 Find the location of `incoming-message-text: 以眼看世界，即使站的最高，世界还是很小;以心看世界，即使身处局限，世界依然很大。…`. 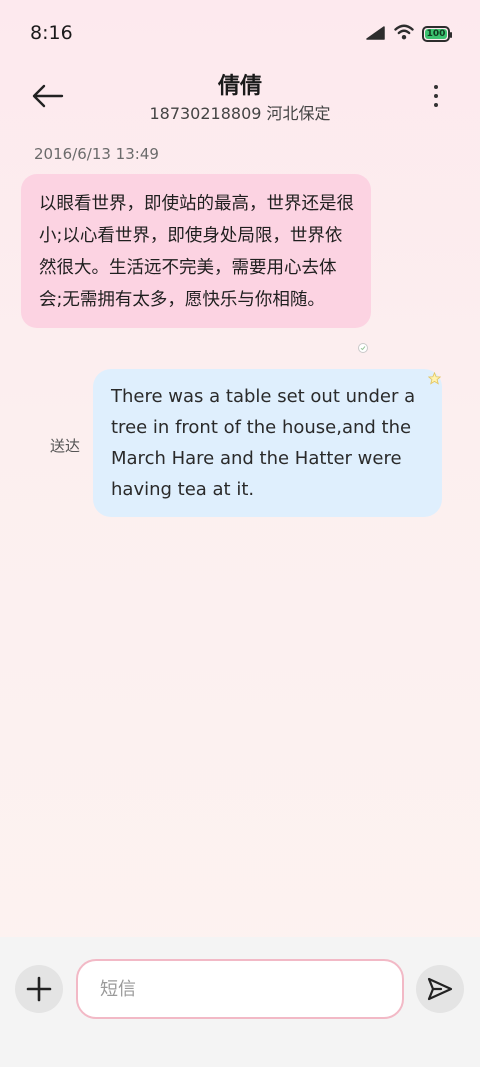

incoming-message-text: 以眼看世界，即使站的最高，世界还是很小;以心看世界，即使身处局限，世界依然很大。… is located at coordinates (196, 252).